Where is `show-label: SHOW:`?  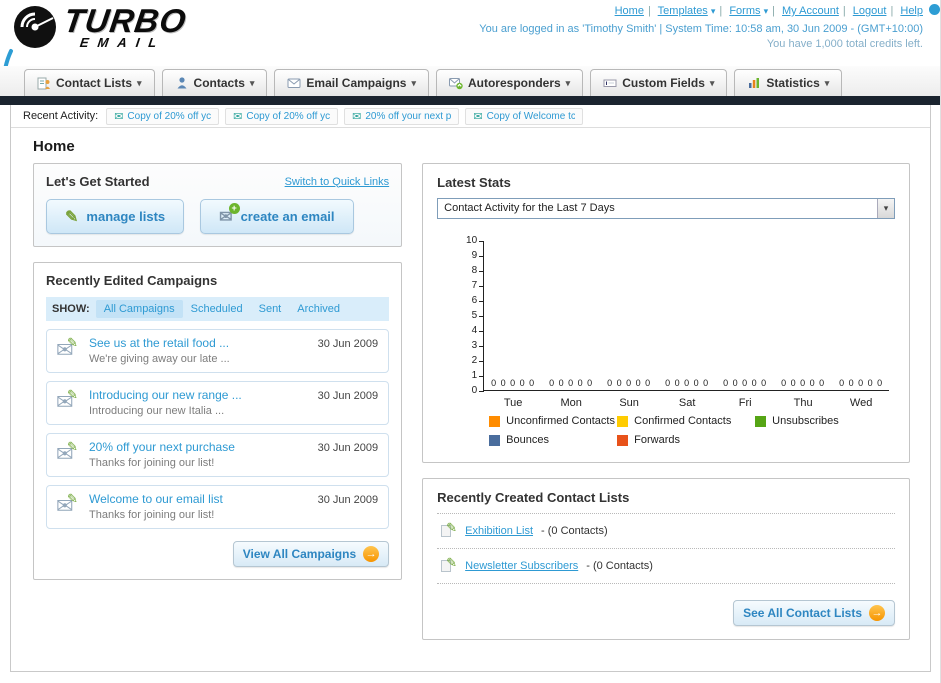 show-label: SHOW: is located at coordinates (71, 309).